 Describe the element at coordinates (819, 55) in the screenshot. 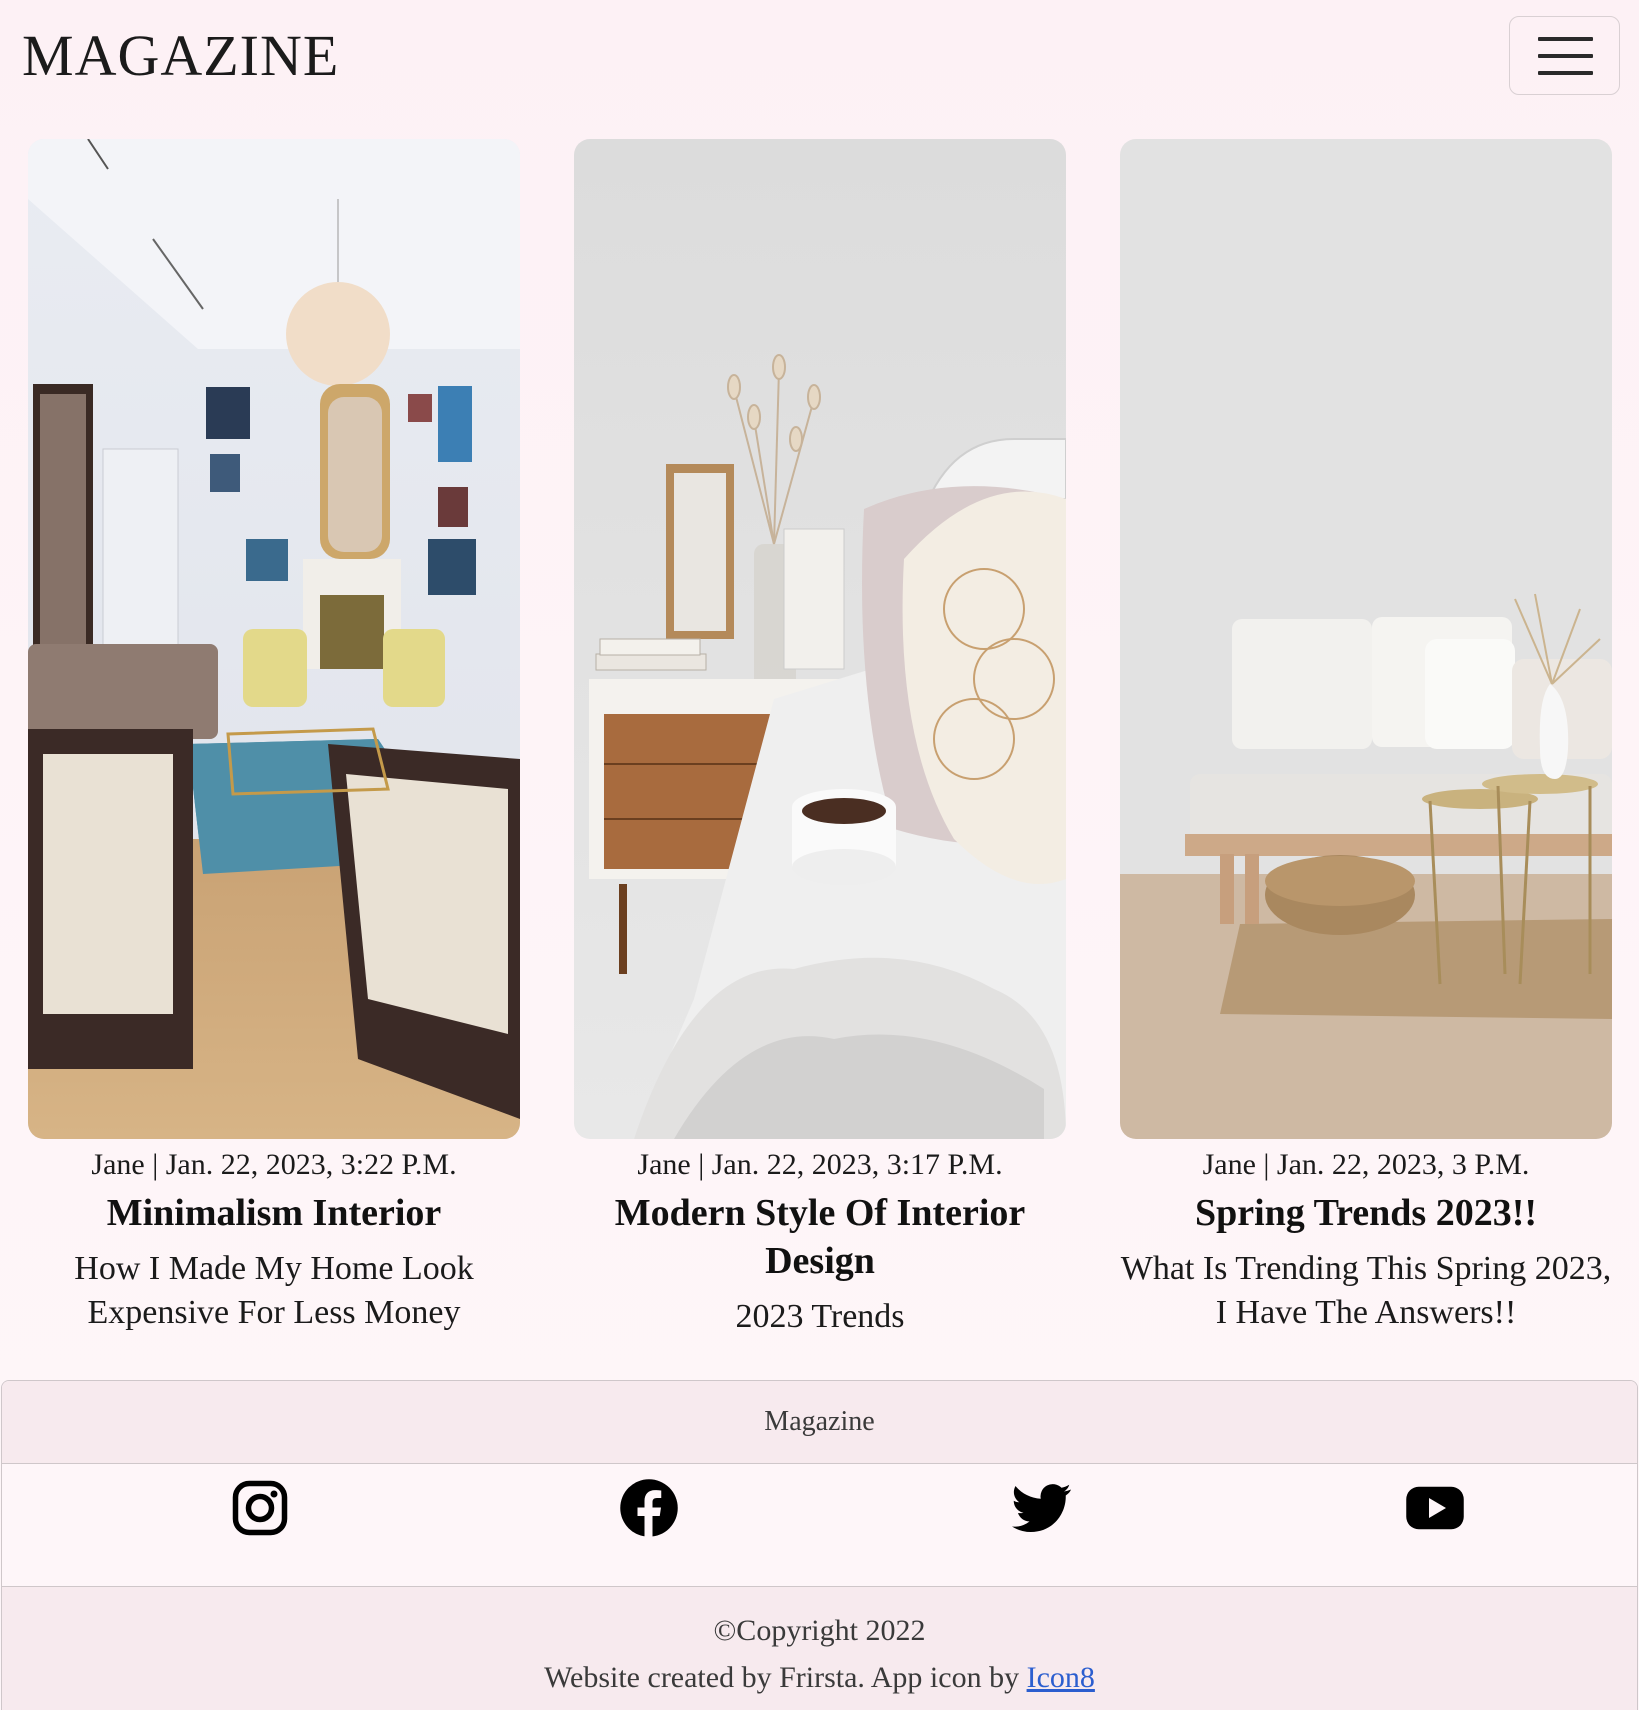

I see `site-header: MAGAZINE` at that location.